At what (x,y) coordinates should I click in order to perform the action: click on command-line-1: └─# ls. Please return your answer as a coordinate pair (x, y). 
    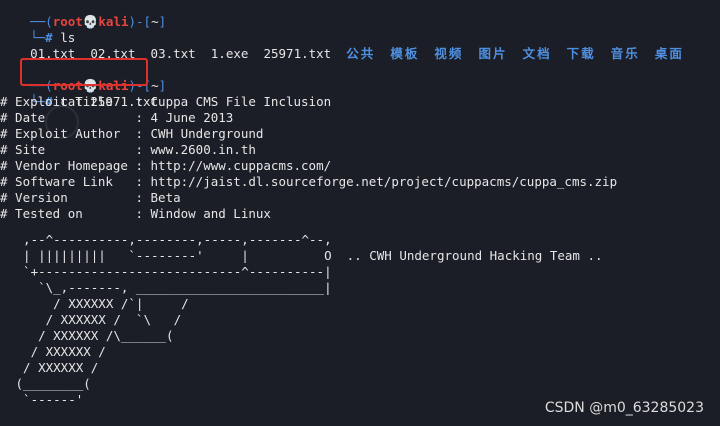
    Looking at the image, I should click on (37, 29).